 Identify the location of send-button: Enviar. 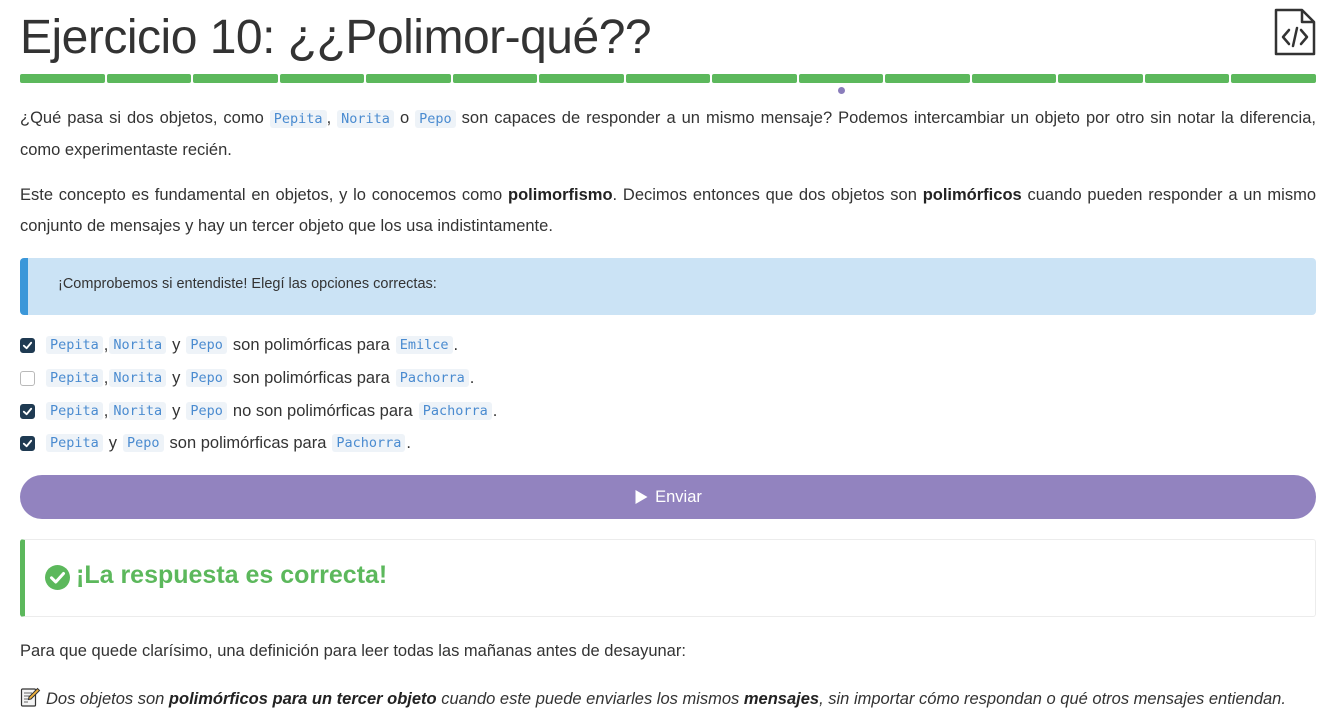
(668, 497).